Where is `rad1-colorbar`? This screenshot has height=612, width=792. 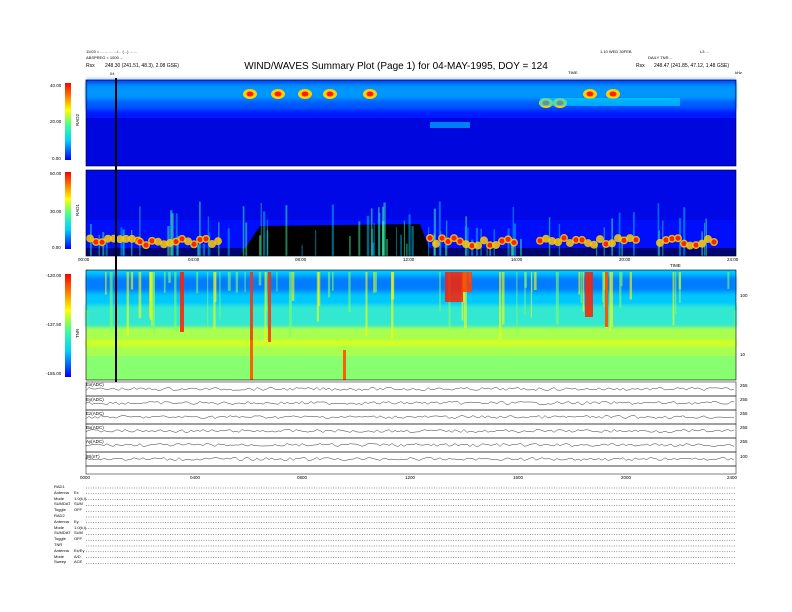 rad1-colorbar is located at coordinates (68, 210).